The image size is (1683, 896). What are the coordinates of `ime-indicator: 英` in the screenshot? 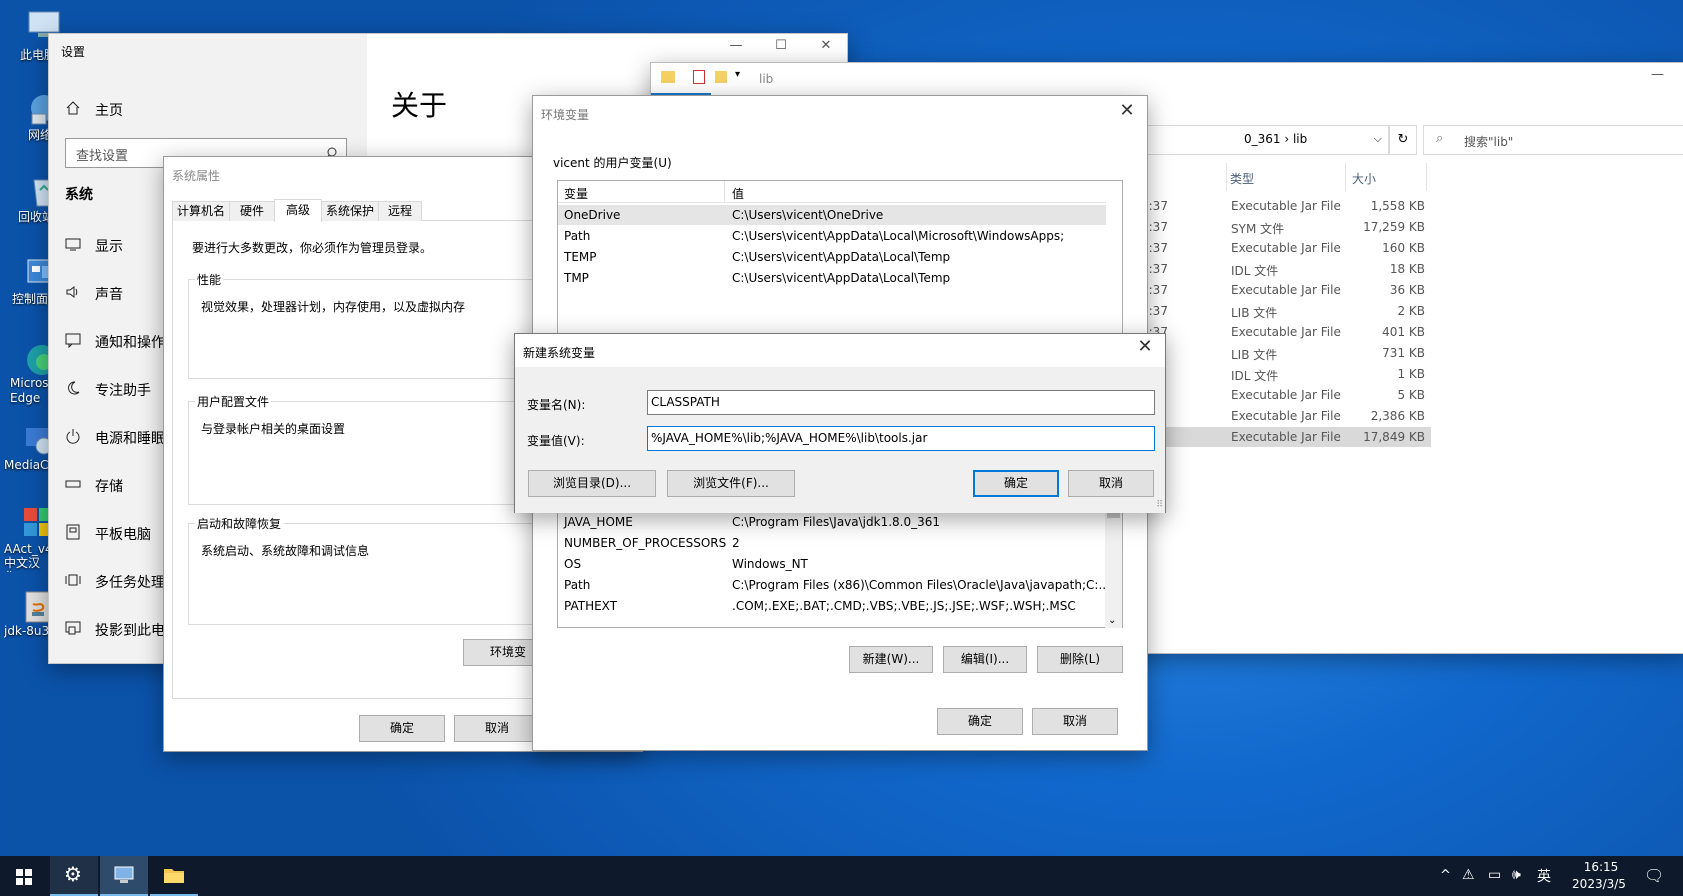 It's located at (1544, 876).